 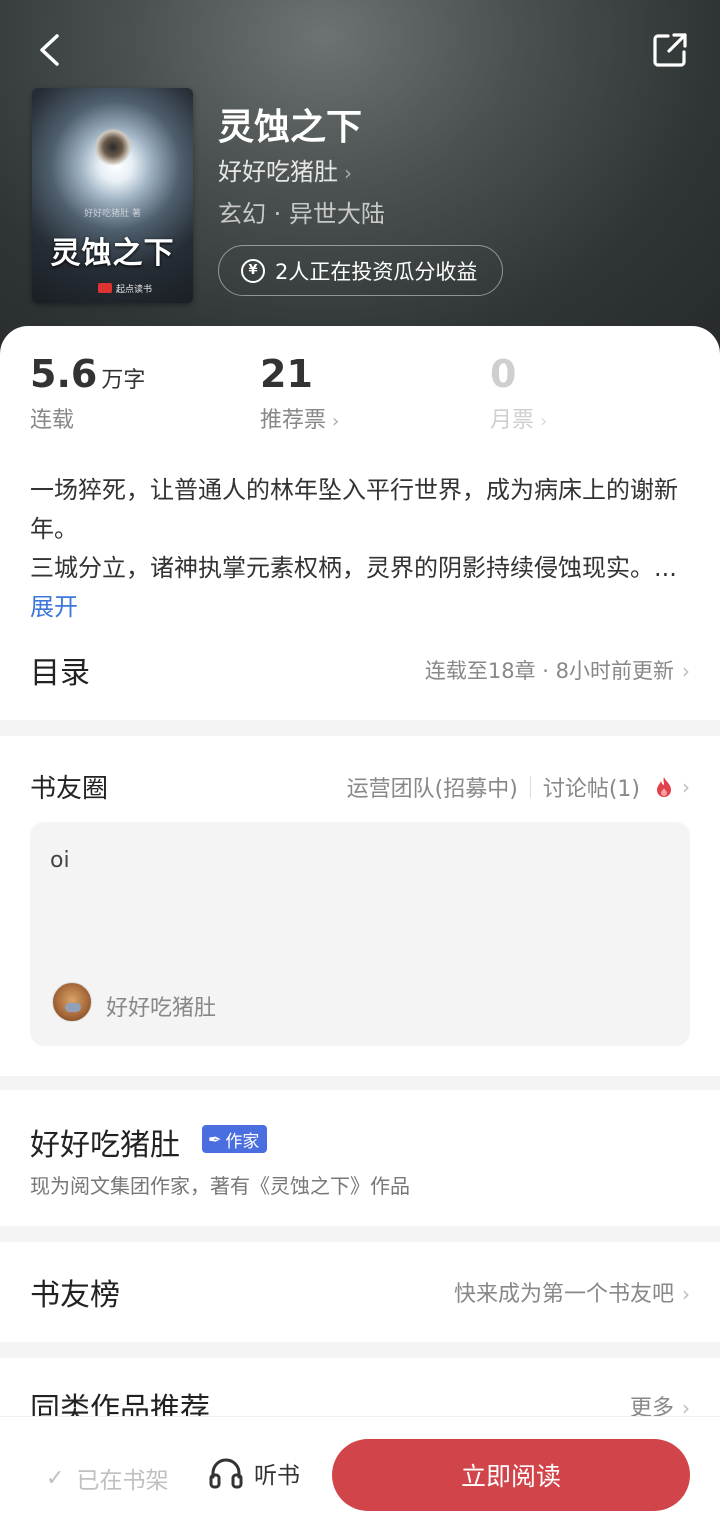 What do you see at coordinates (122, 1481) in the screenshot?
I see `on-shelf-label: 已在书架` at bounding box center [122, 1481].